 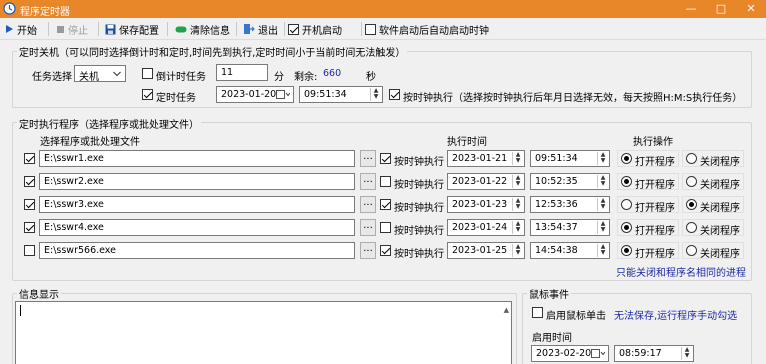 I want to click on save-config-button: 保存配置, so click(x=132, y=29).